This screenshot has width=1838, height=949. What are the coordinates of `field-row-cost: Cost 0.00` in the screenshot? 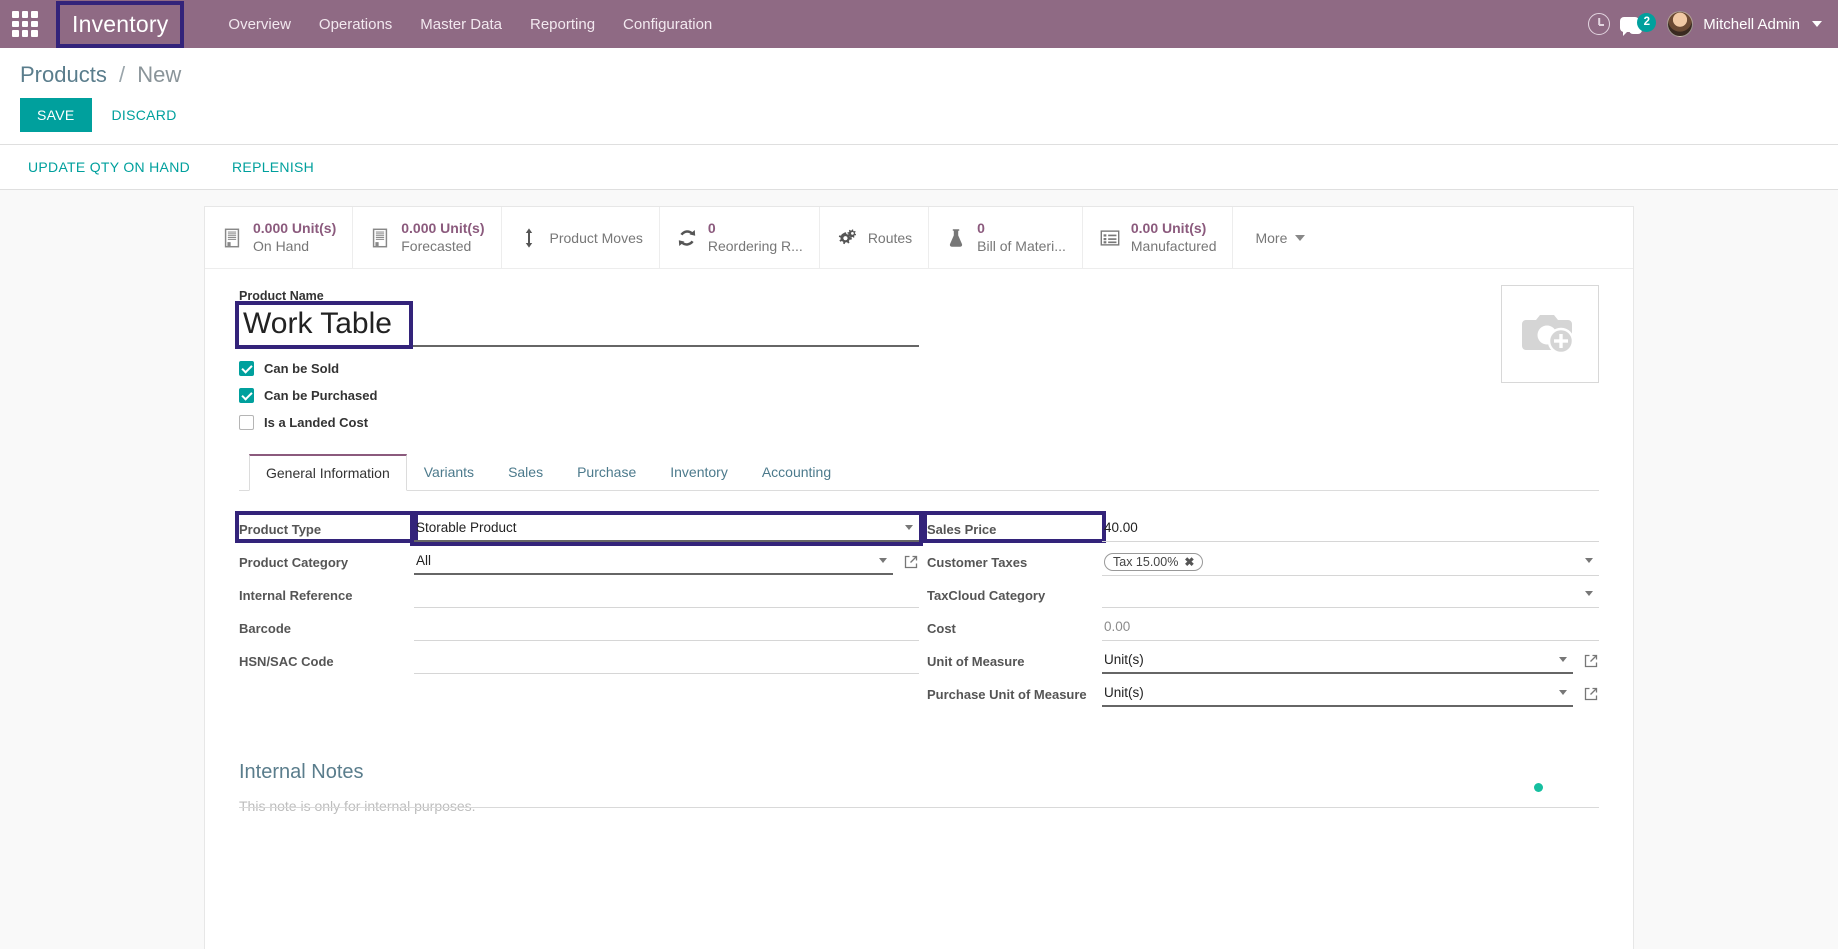 It's located at (1263, 628).